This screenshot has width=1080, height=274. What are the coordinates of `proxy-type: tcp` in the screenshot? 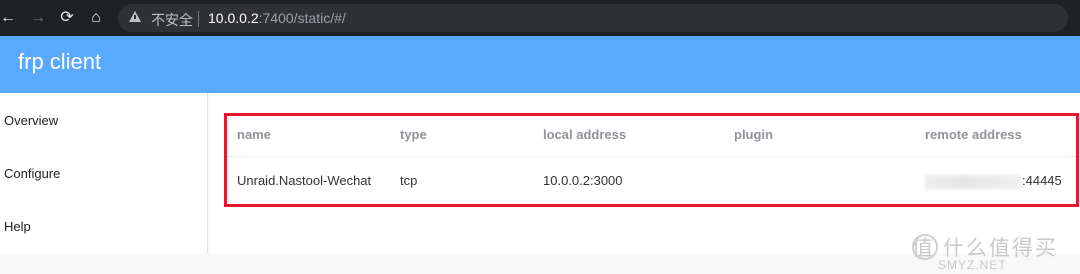 It's located at (409, 180).